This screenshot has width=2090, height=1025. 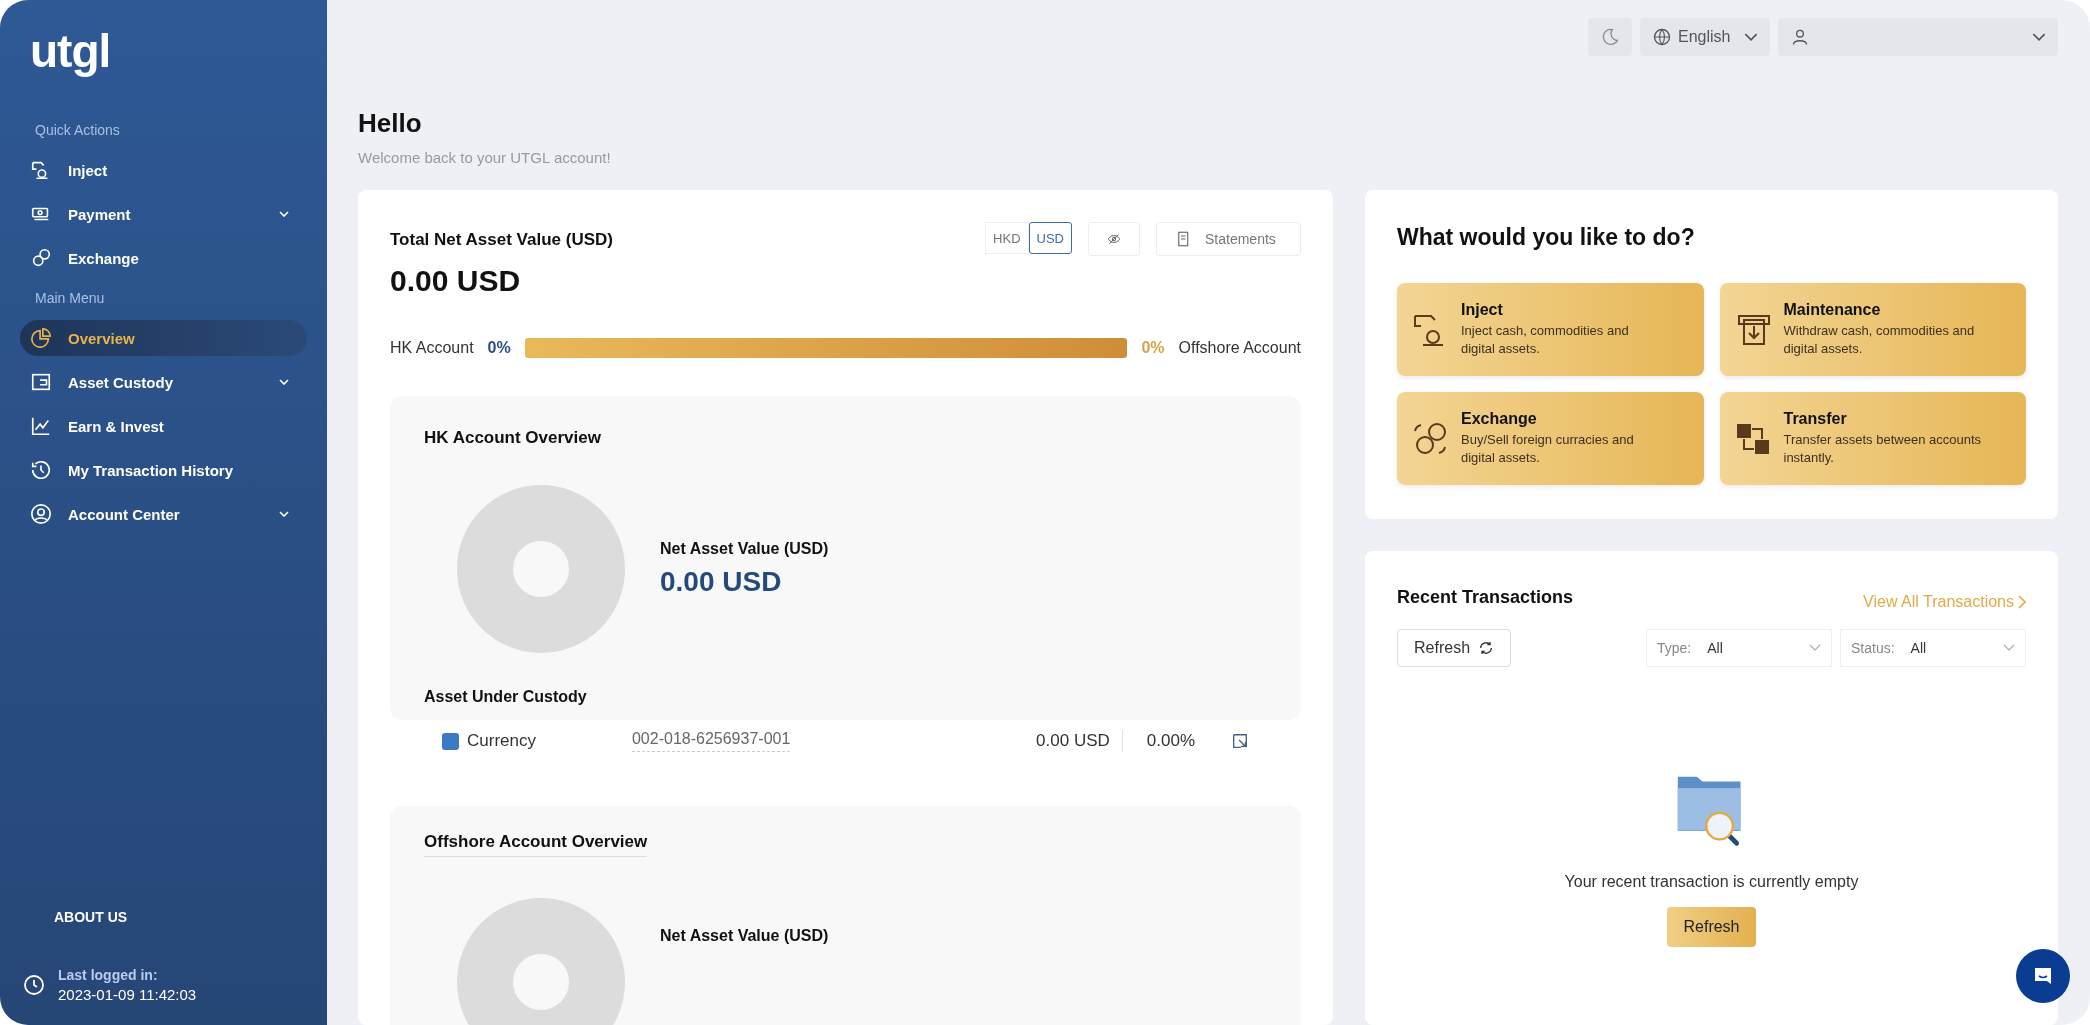 What do you see at coordinates (1739, 648) in the screenshot?
I see `filter-select: Type: All` at bounding box center [1739, 648].